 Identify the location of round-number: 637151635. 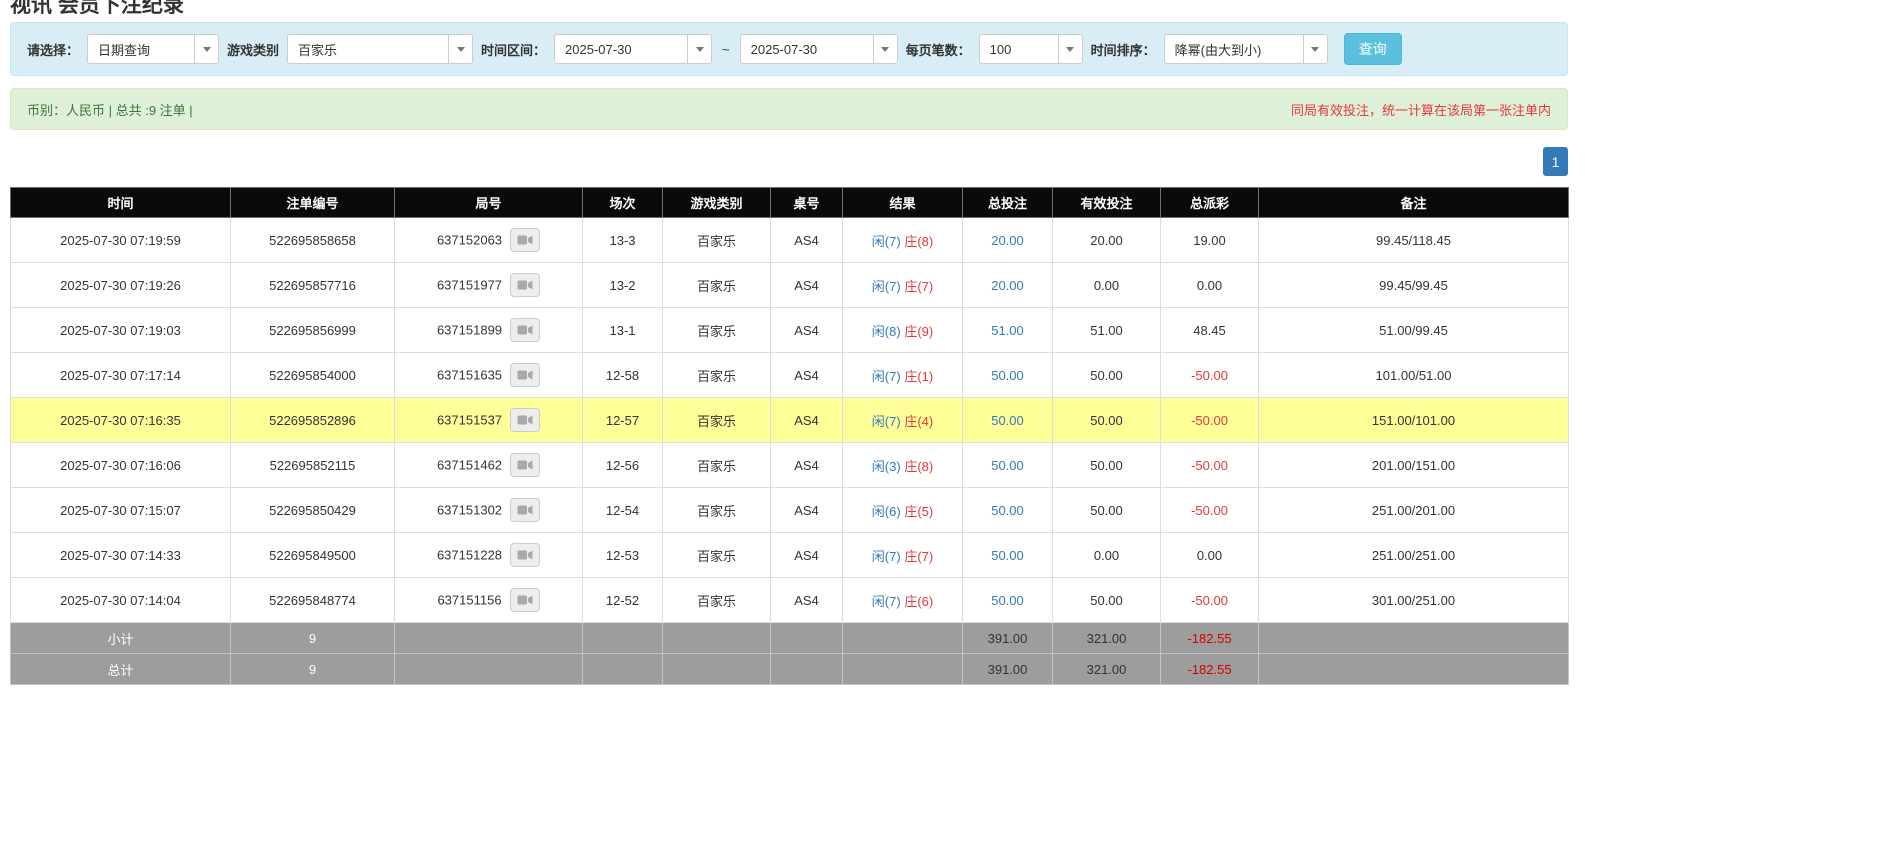
(469, 375).